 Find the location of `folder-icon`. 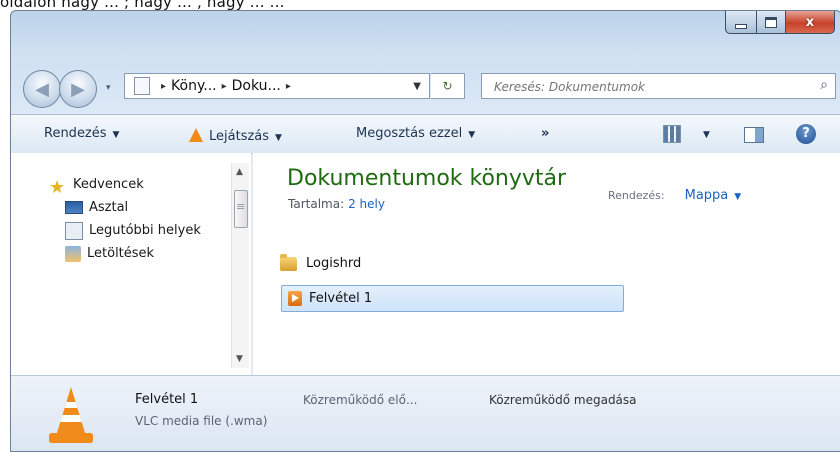

folder-icon is located at coordinates (288, 262).